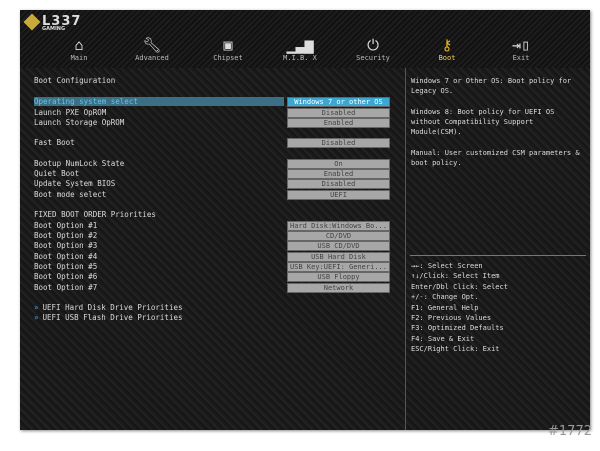  I want to click on submenu-uefi-hdd: » UEFI Hard Disk Drive Priorities, so click(108, 307).